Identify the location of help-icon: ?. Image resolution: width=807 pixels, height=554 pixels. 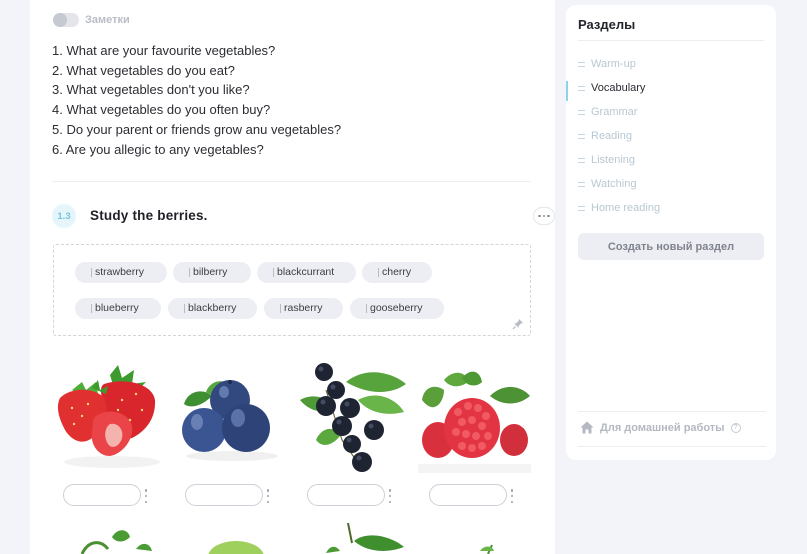
(735, 427).